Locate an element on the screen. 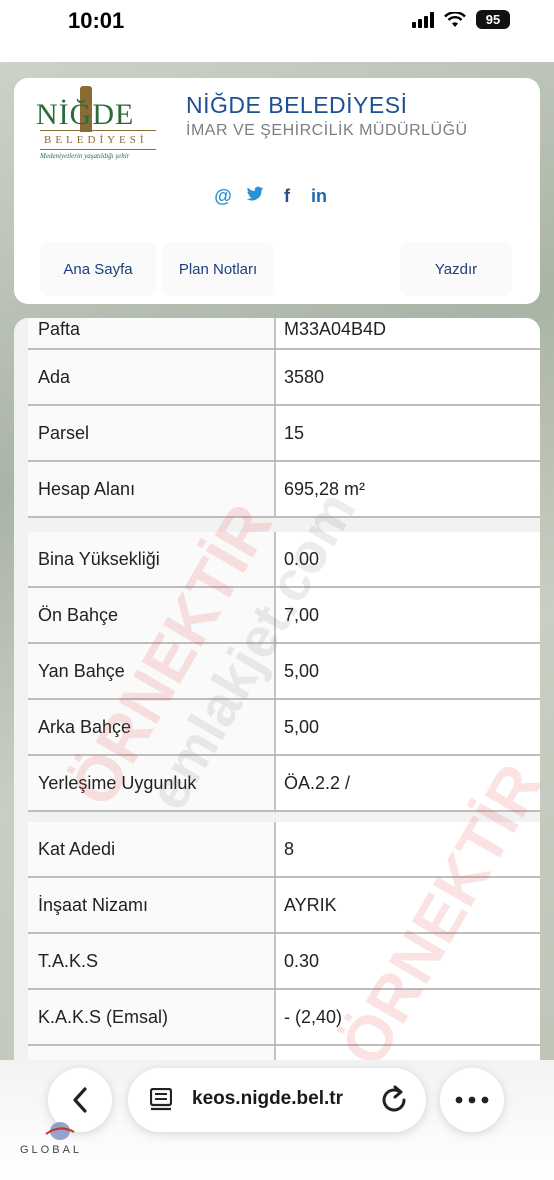 This screenshot has height=1180, width=554. battery-indicator: 95 is located at coordinates (493, 19).